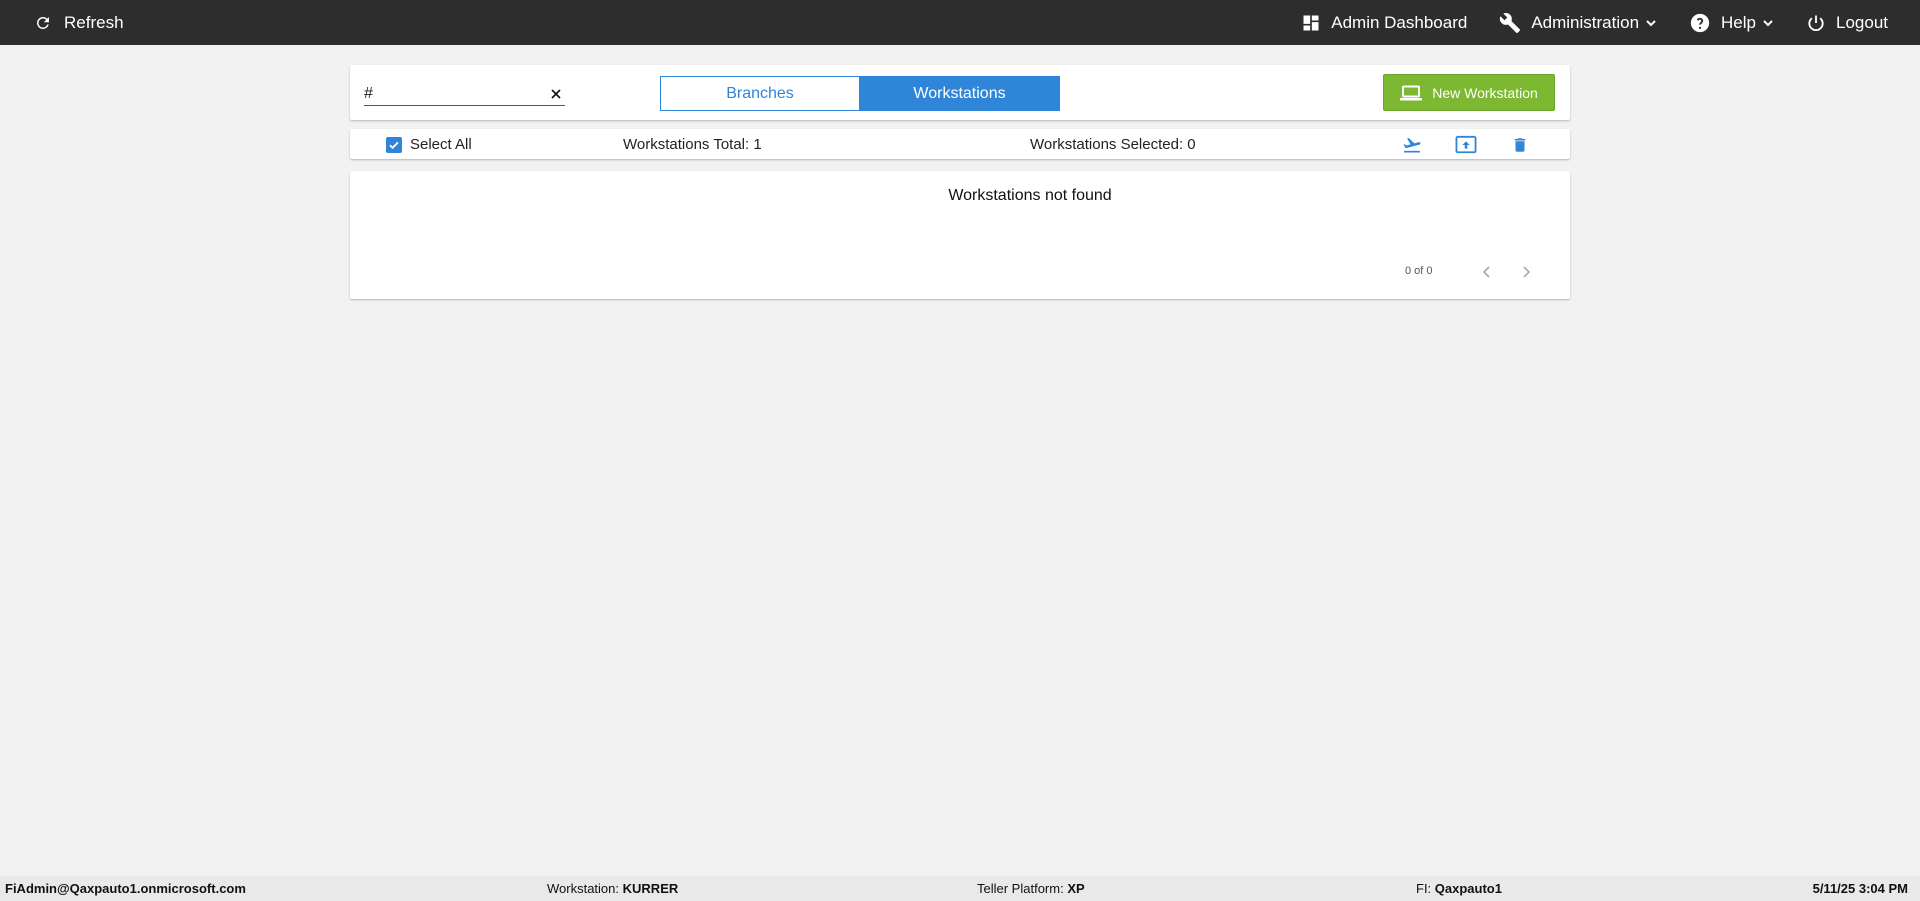 The image size is (1920, 901). What do you see at coordinates (613, 888) in the screenshot?
I see `footer-workstation: Workstation: KURRER` at bounding box center [613, 888].